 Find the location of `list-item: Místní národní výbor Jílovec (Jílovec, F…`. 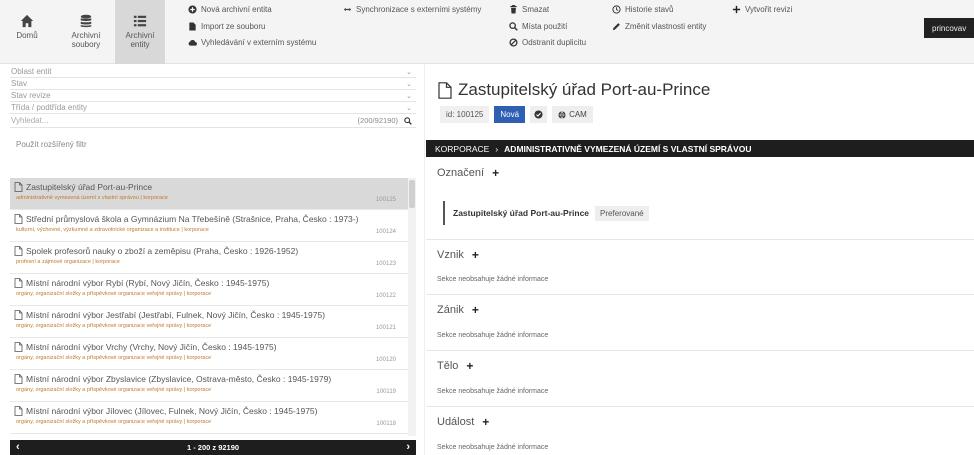

list-item: Místní národní výbor Jílovec (Jílovec, F… is located at coordinates (213, 418).